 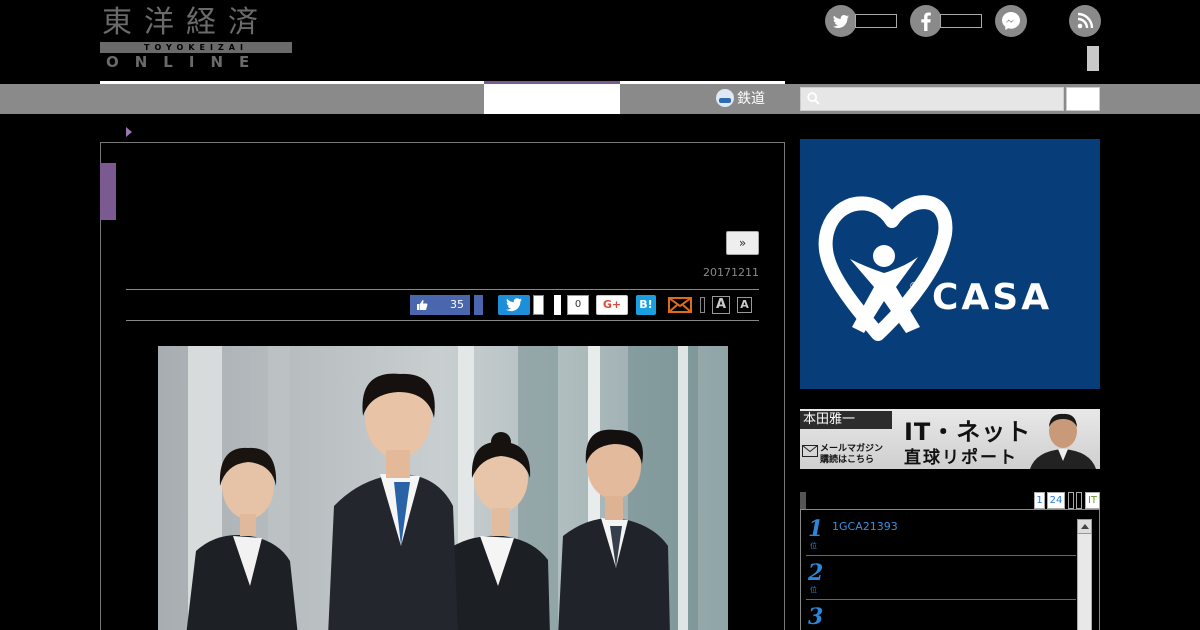 I want to click on rank-number: 2, so click(x=816, y=573).